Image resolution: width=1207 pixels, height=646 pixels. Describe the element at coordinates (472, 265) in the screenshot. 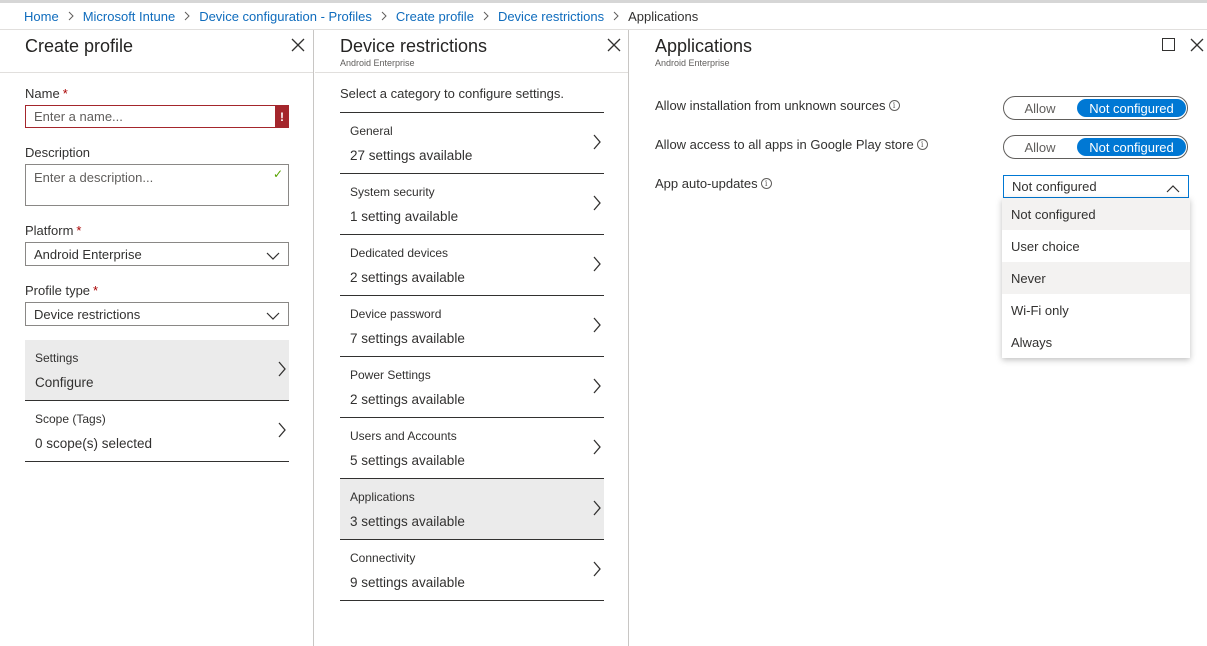

I see `category-dedicated-devices: Dedicated devices 2 settings available` at that location.